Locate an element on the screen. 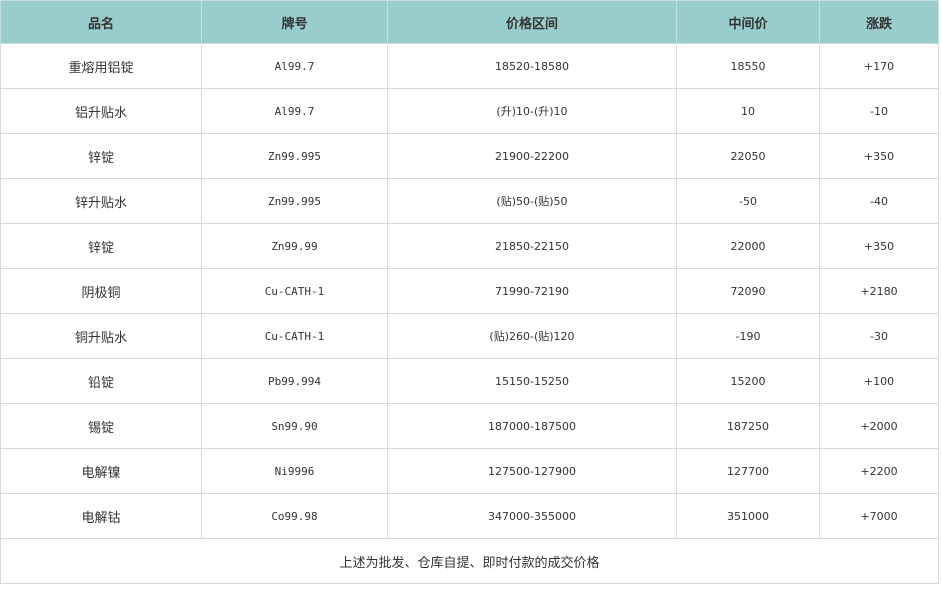  table-row: 铝升贴水 Al99.7 (升)10-(升)10 10 -10 is located at coordinates (469, 111).